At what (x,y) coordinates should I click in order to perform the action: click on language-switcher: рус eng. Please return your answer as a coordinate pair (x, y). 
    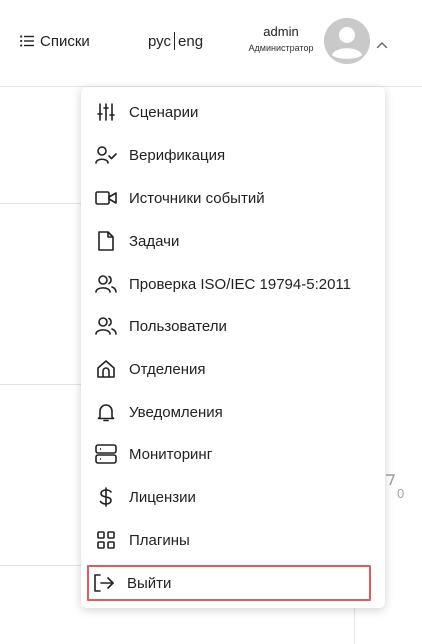
    Looking at the image, I should click on (175, 41).